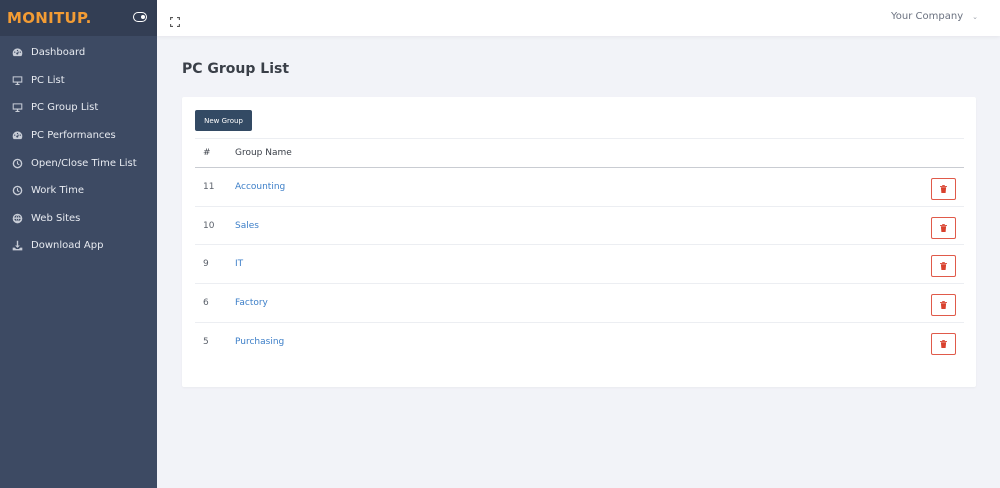  What do you see at coordinates (73, 136) in the screenshot?
I see `sidebar-item-label: PC Performances` at bounding box center [73, 136].